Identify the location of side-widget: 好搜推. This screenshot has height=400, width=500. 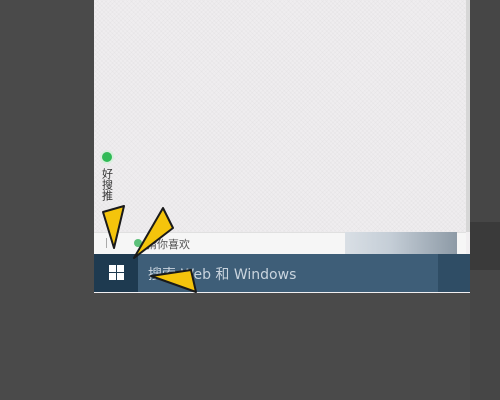
(107, 183).